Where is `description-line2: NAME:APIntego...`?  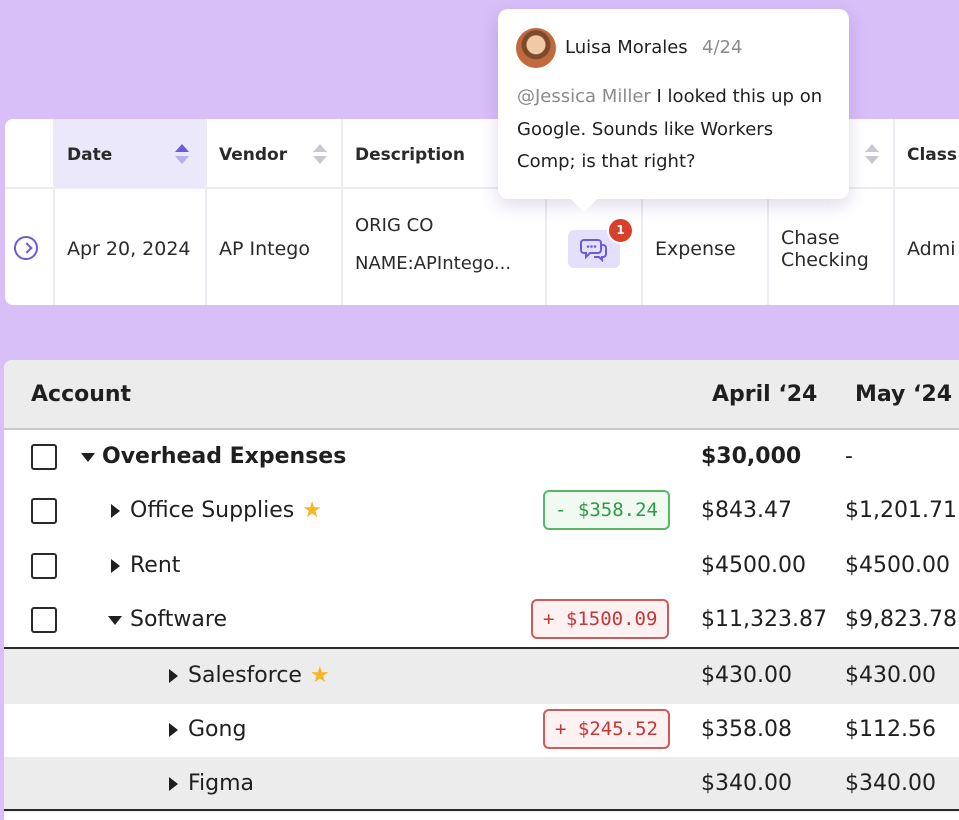
description-line2: NAME:APIntego... is located at coordinates (433, 263).